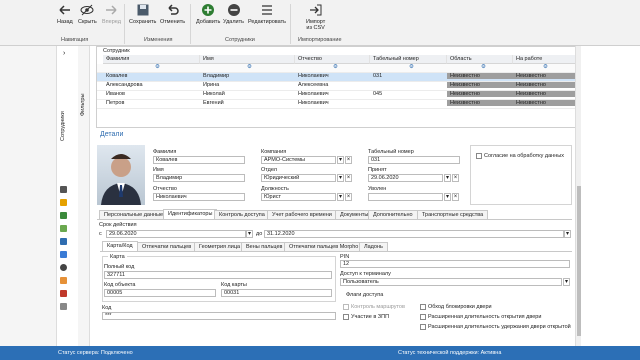 The width and height of the screenshot is (640, 360). I want to click on dept-select: Юридический, so click(298, 178).